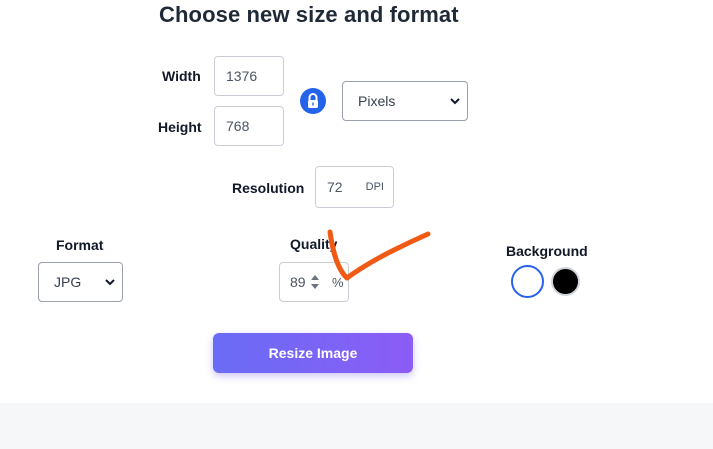 The height and width of the screenshot is (449, 713). I want to click on lock-icon, so click(313, 100).